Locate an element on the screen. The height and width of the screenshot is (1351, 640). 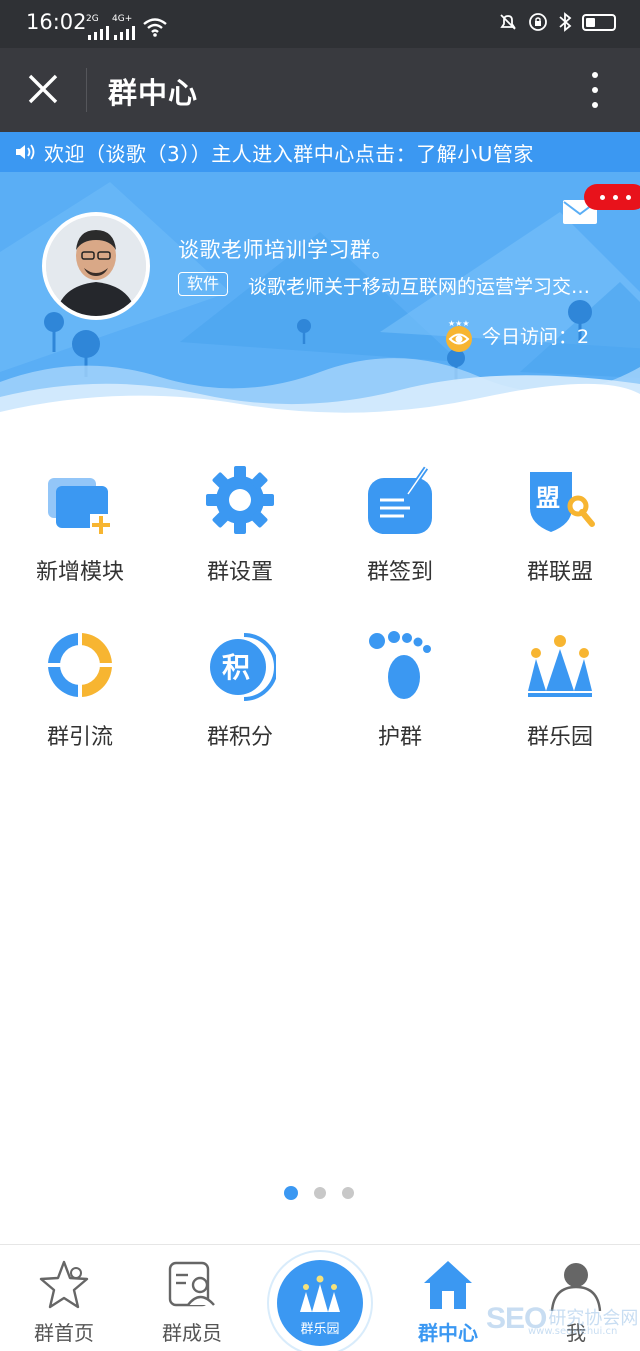
sign-in-icon is located at coordinates (400, 500).